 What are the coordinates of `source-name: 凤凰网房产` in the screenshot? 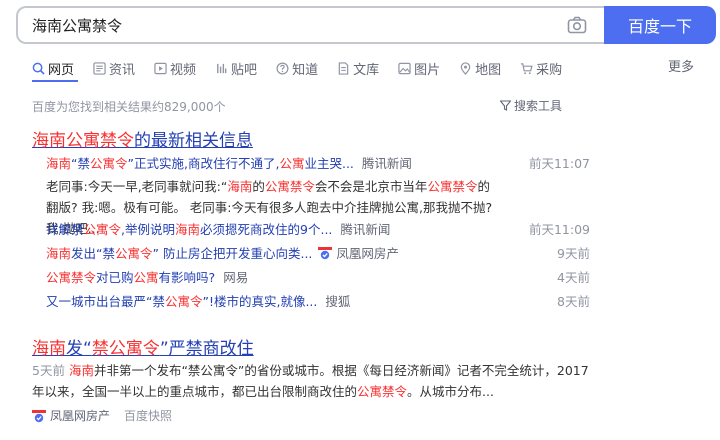 It's located at (80, 415).